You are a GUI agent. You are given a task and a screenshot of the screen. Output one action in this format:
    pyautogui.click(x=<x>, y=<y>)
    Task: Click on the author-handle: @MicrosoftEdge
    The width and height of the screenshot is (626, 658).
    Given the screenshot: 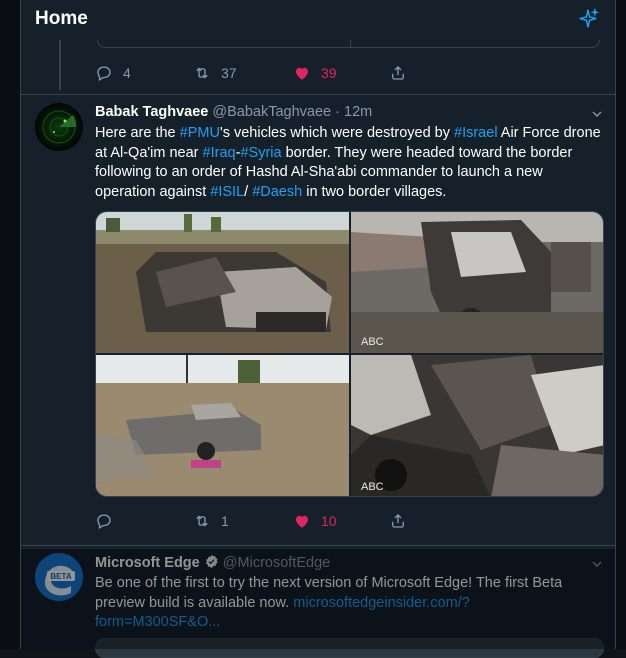 What is the action you would take?
    pyautogui.click(x=276, y=563)
    